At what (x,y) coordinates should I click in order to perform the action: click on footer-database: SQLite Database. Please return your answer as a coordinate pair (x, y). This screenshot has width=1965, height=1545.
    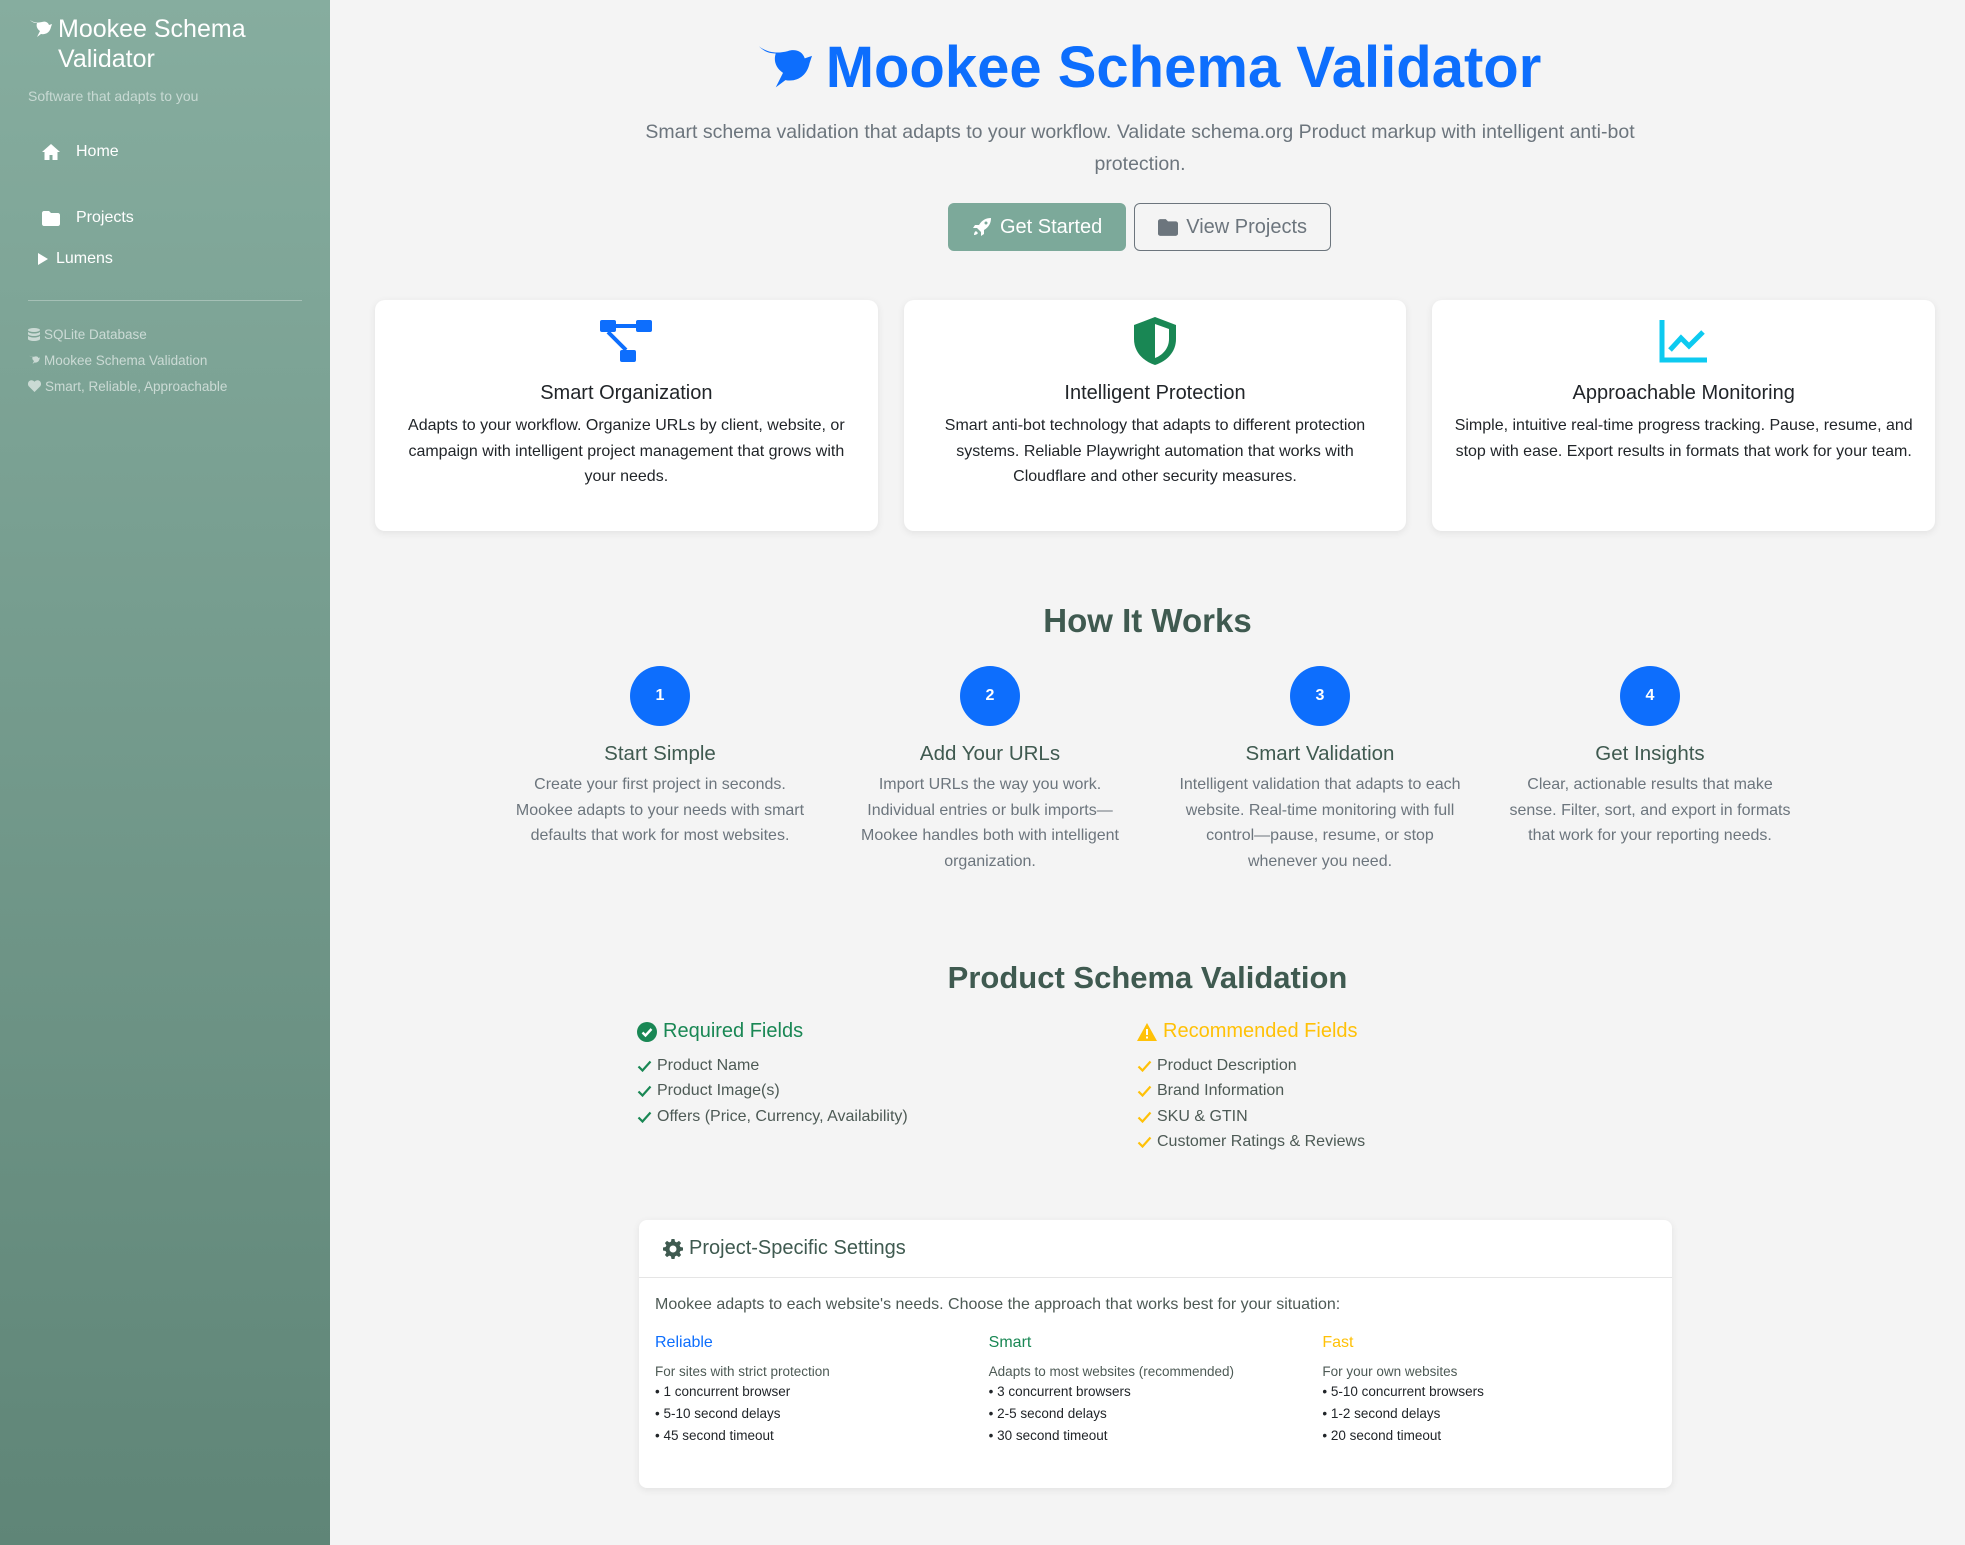
    Looking at the image, I should click on (165, 334).